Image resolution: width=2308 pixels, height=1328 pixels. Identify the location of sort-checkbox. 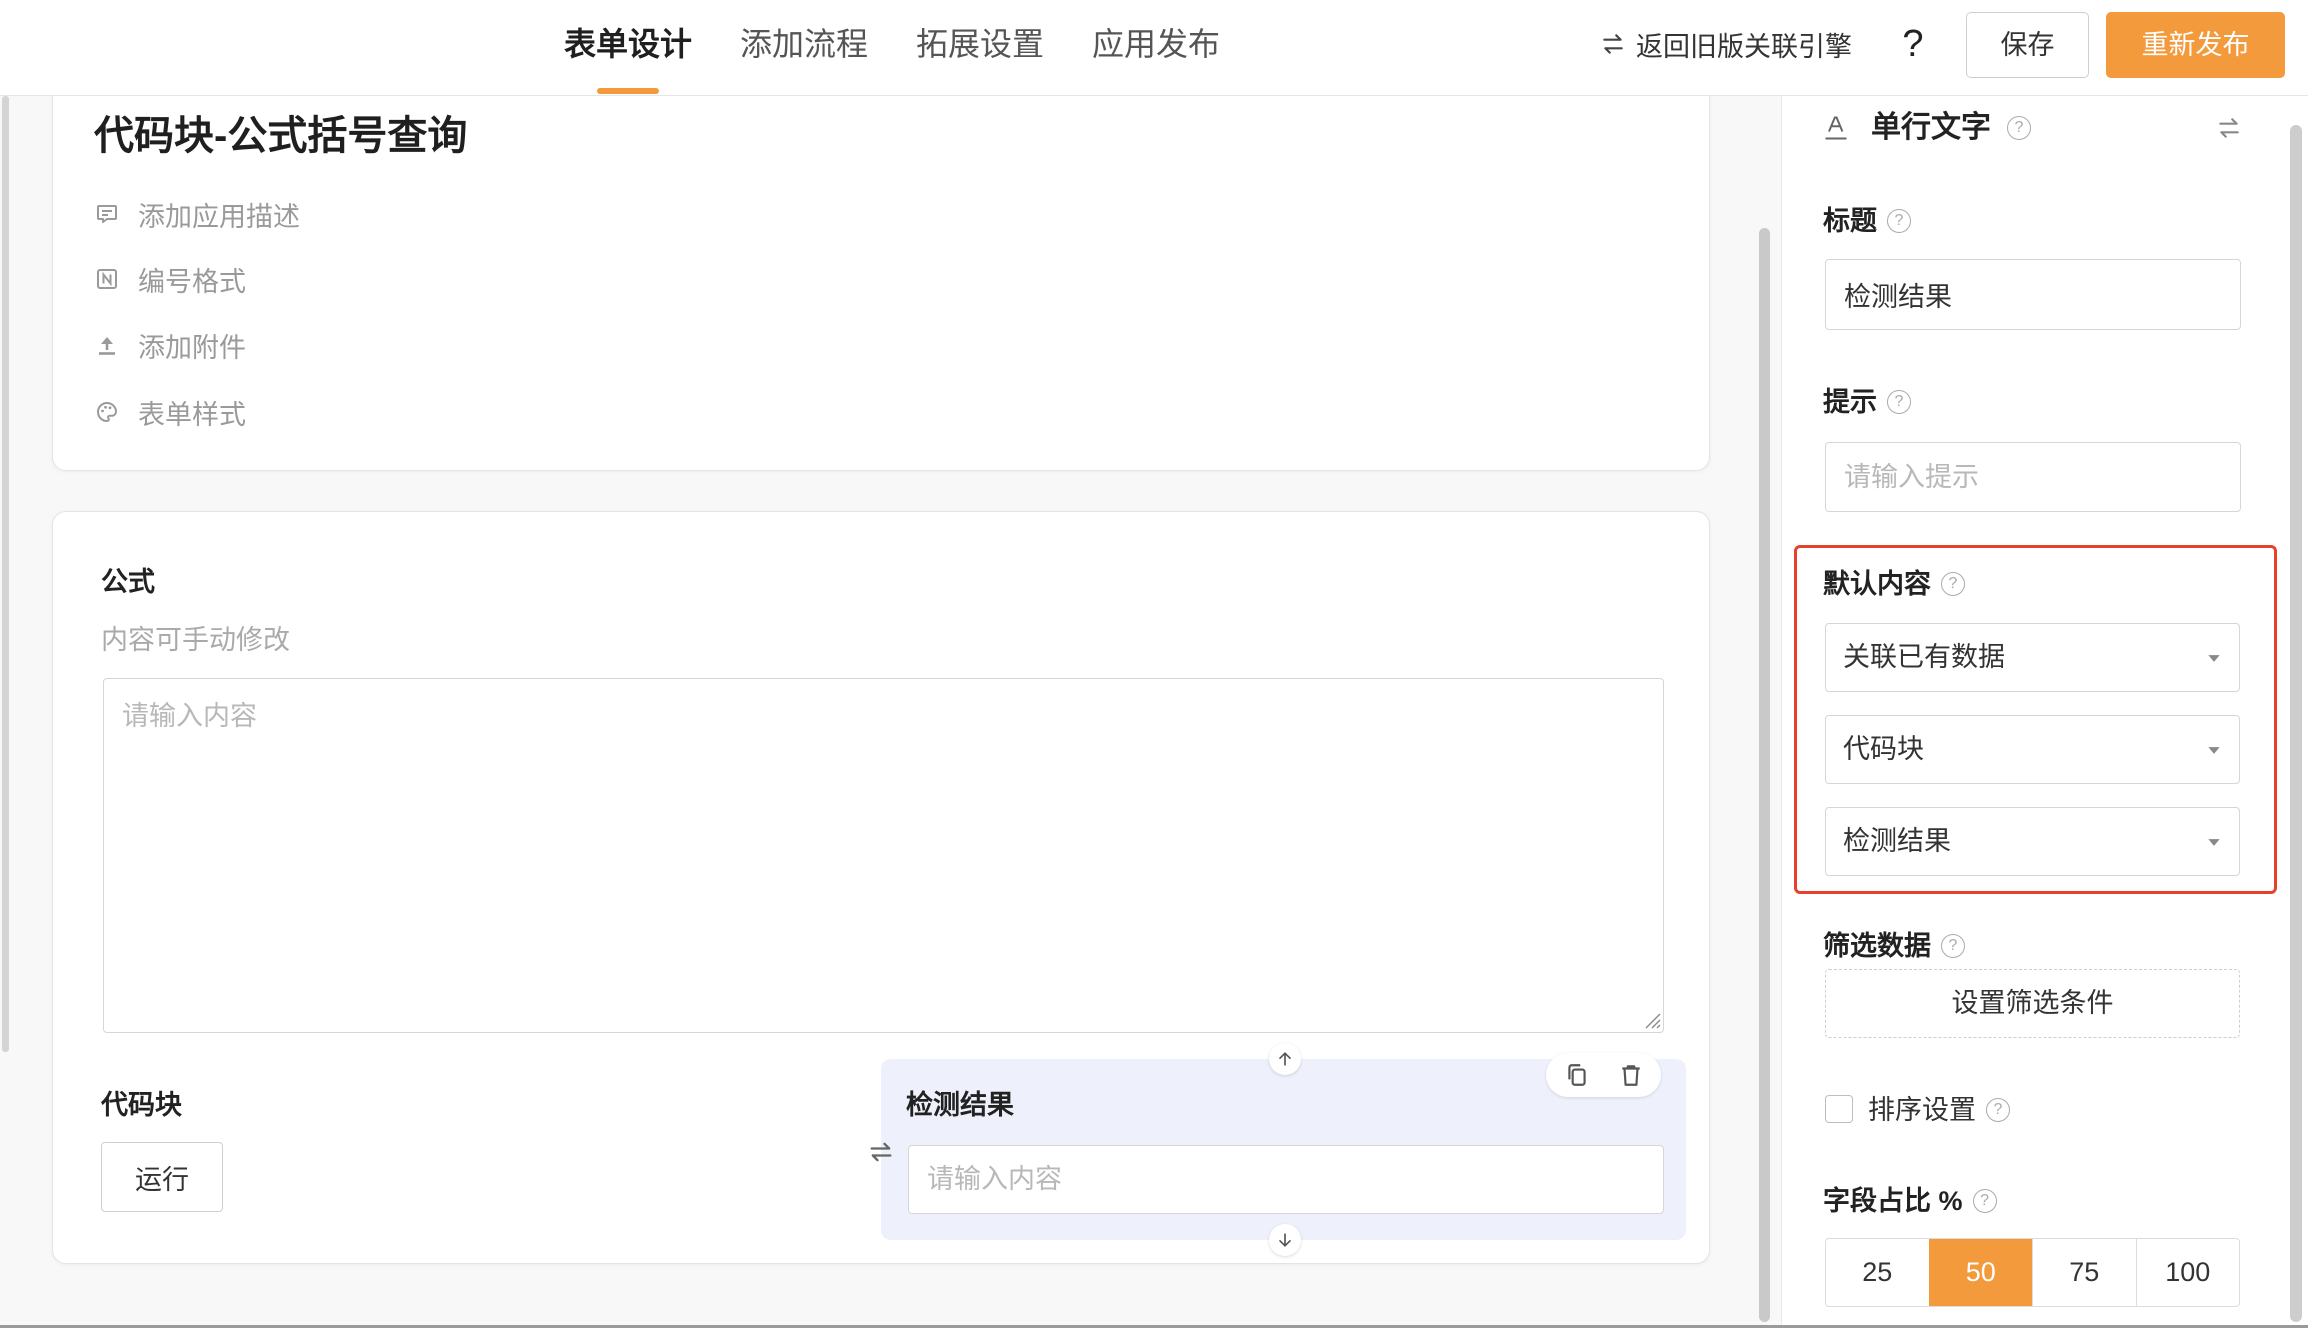
(1839, 1109).